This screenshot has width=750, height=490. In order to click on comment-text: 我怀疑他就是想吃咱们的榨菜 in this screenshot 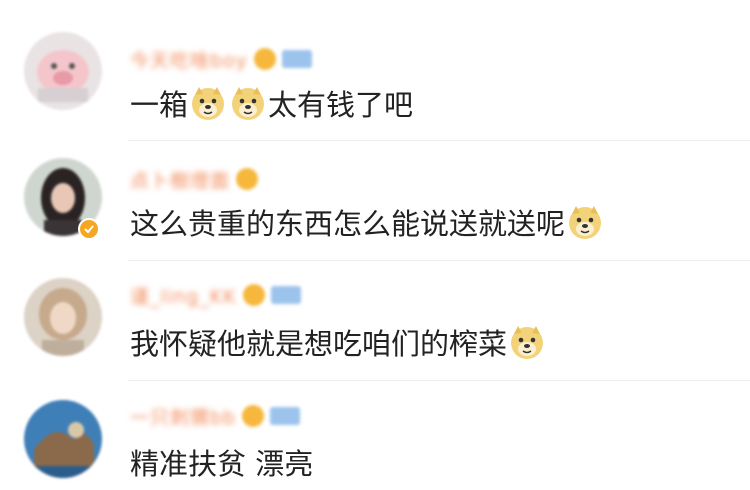, I will do `click(338, 342)`.